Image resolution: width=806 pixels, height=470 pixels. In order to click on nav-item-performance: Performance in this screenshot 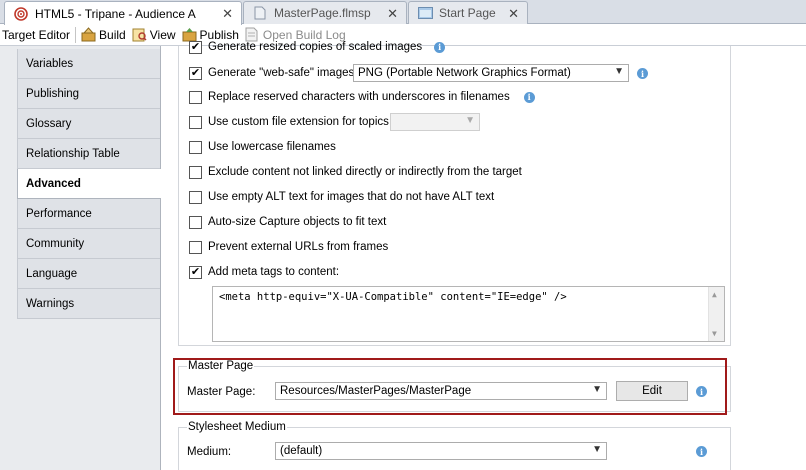, I will do `click(88, 214)`.